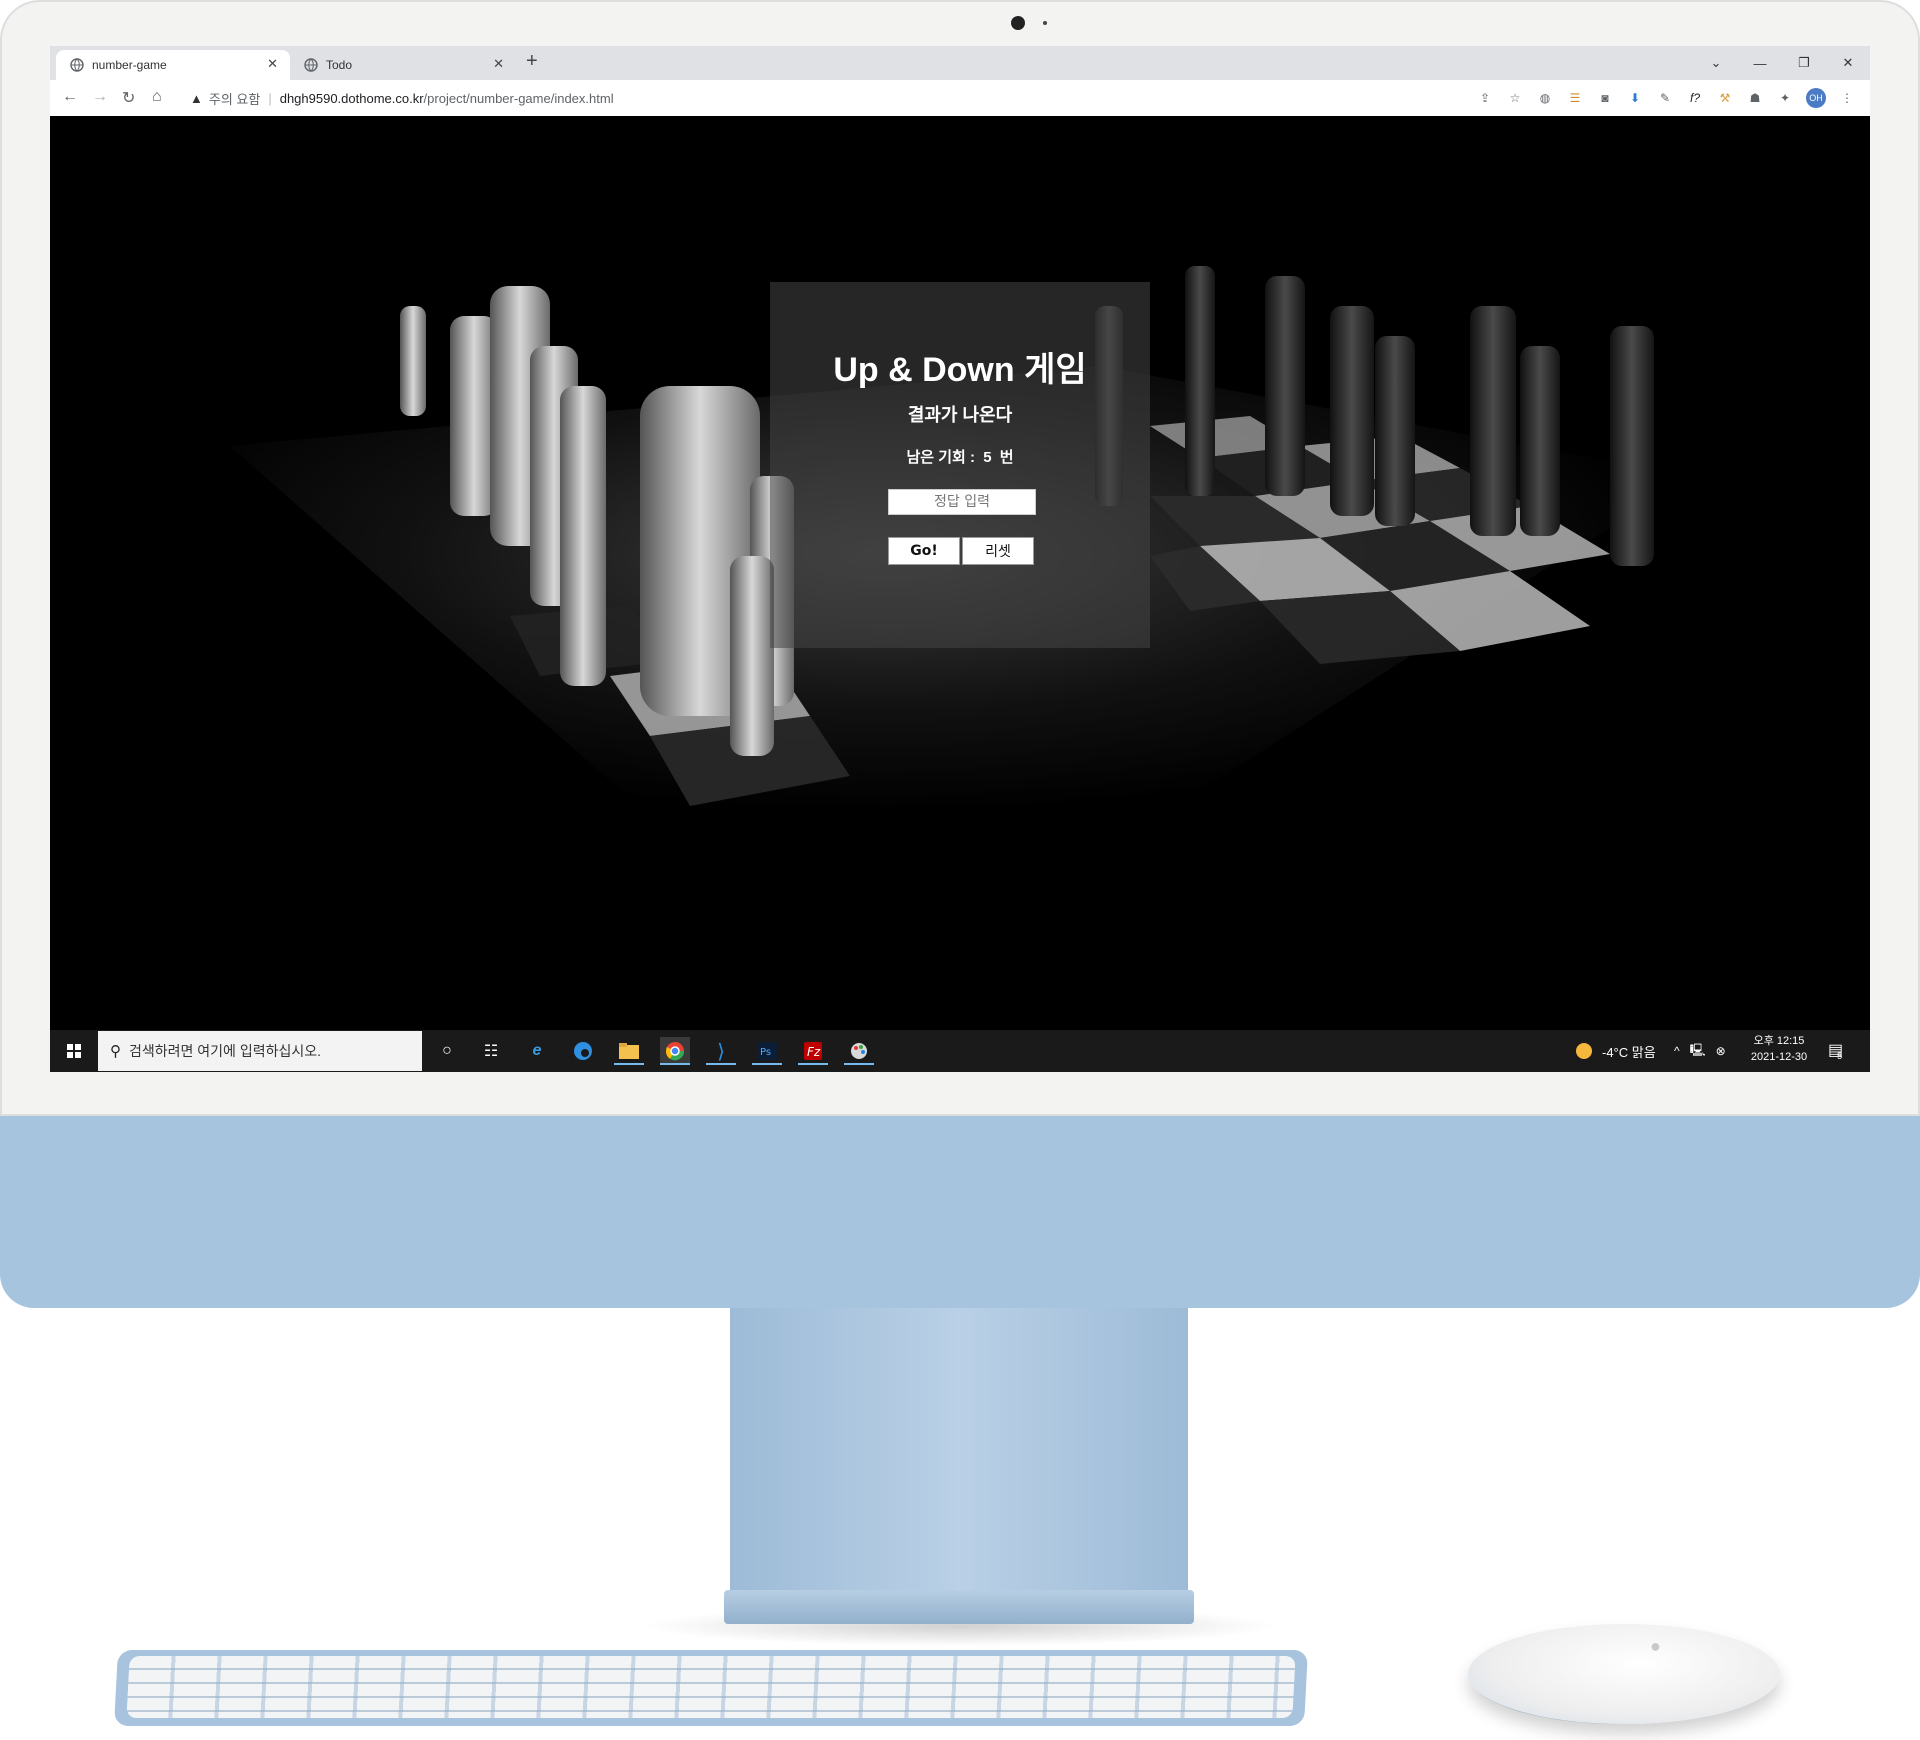  I want to click on download-icon: ⬇, so click(1635, 98).